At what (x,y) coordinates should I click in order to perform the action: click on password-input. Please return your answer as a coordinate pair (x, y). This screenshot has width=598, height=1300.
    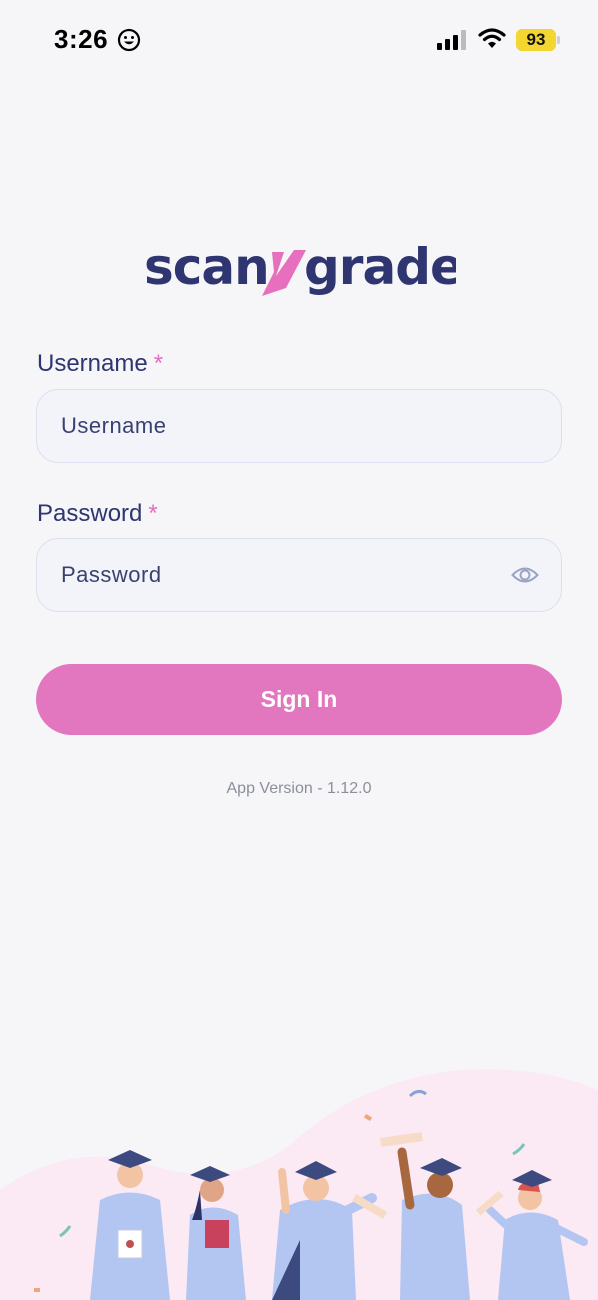
    Looking at the image, I should click on (276, 575).